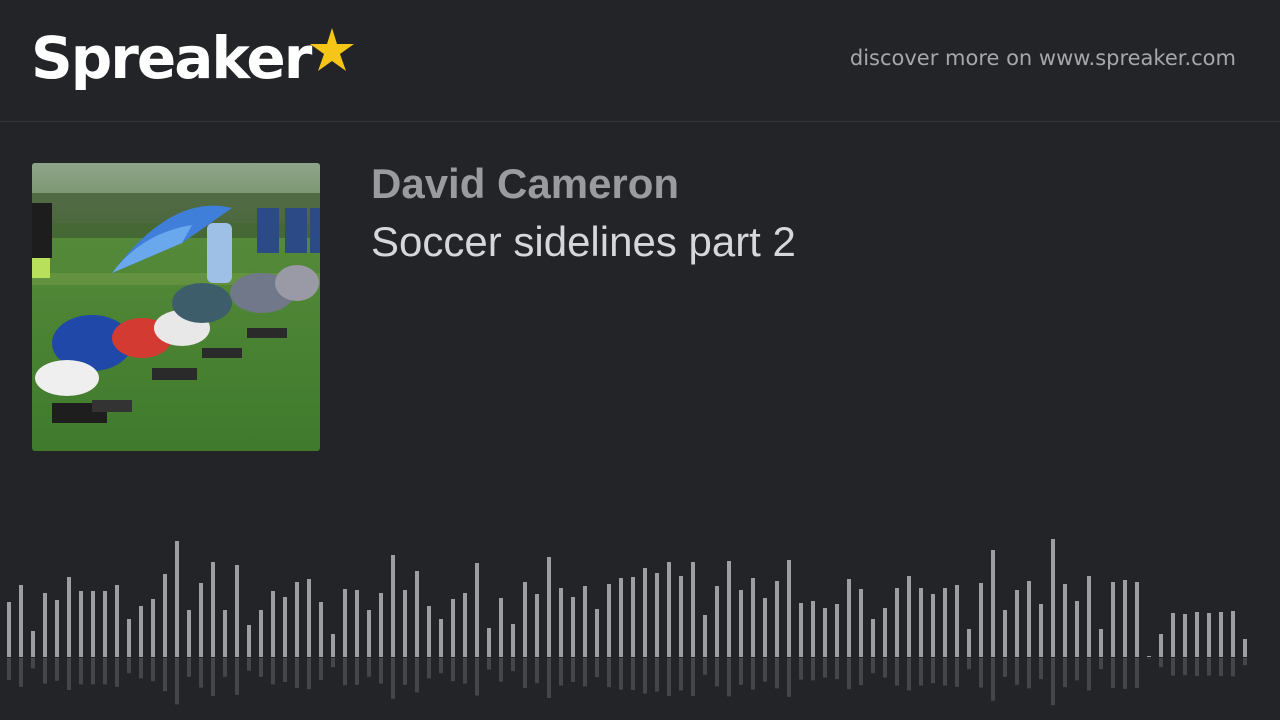 This screenshot has height=720, width=1280. I want to click on spreaker-logo: Spreaker, so click(193, 62).